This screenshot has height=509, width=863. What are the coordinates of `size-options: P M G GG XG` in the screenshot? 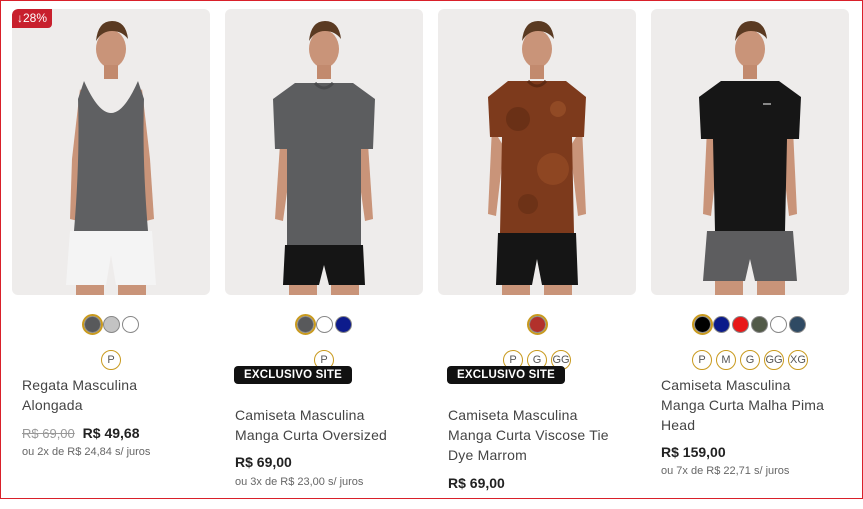 It's located at (750, 360).